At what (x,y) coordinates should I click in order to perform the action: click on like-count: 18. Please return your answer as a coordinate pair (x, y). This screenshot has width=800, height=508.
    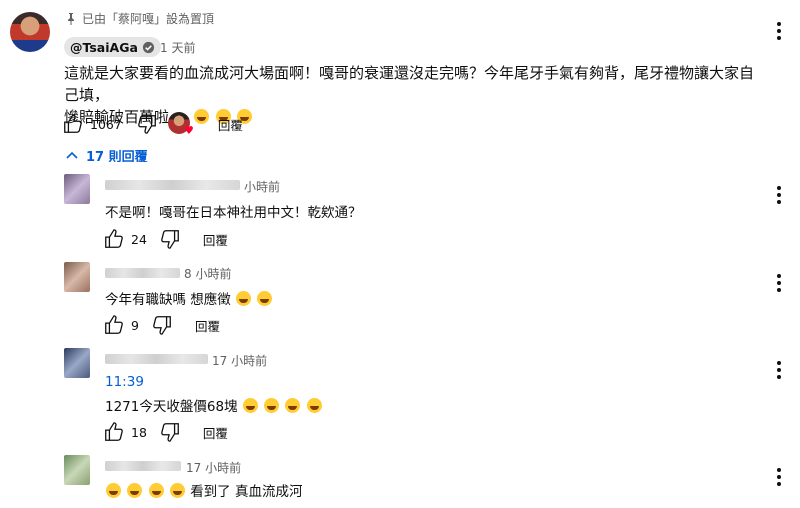
    Looking at the image, I should click on (139, 432).